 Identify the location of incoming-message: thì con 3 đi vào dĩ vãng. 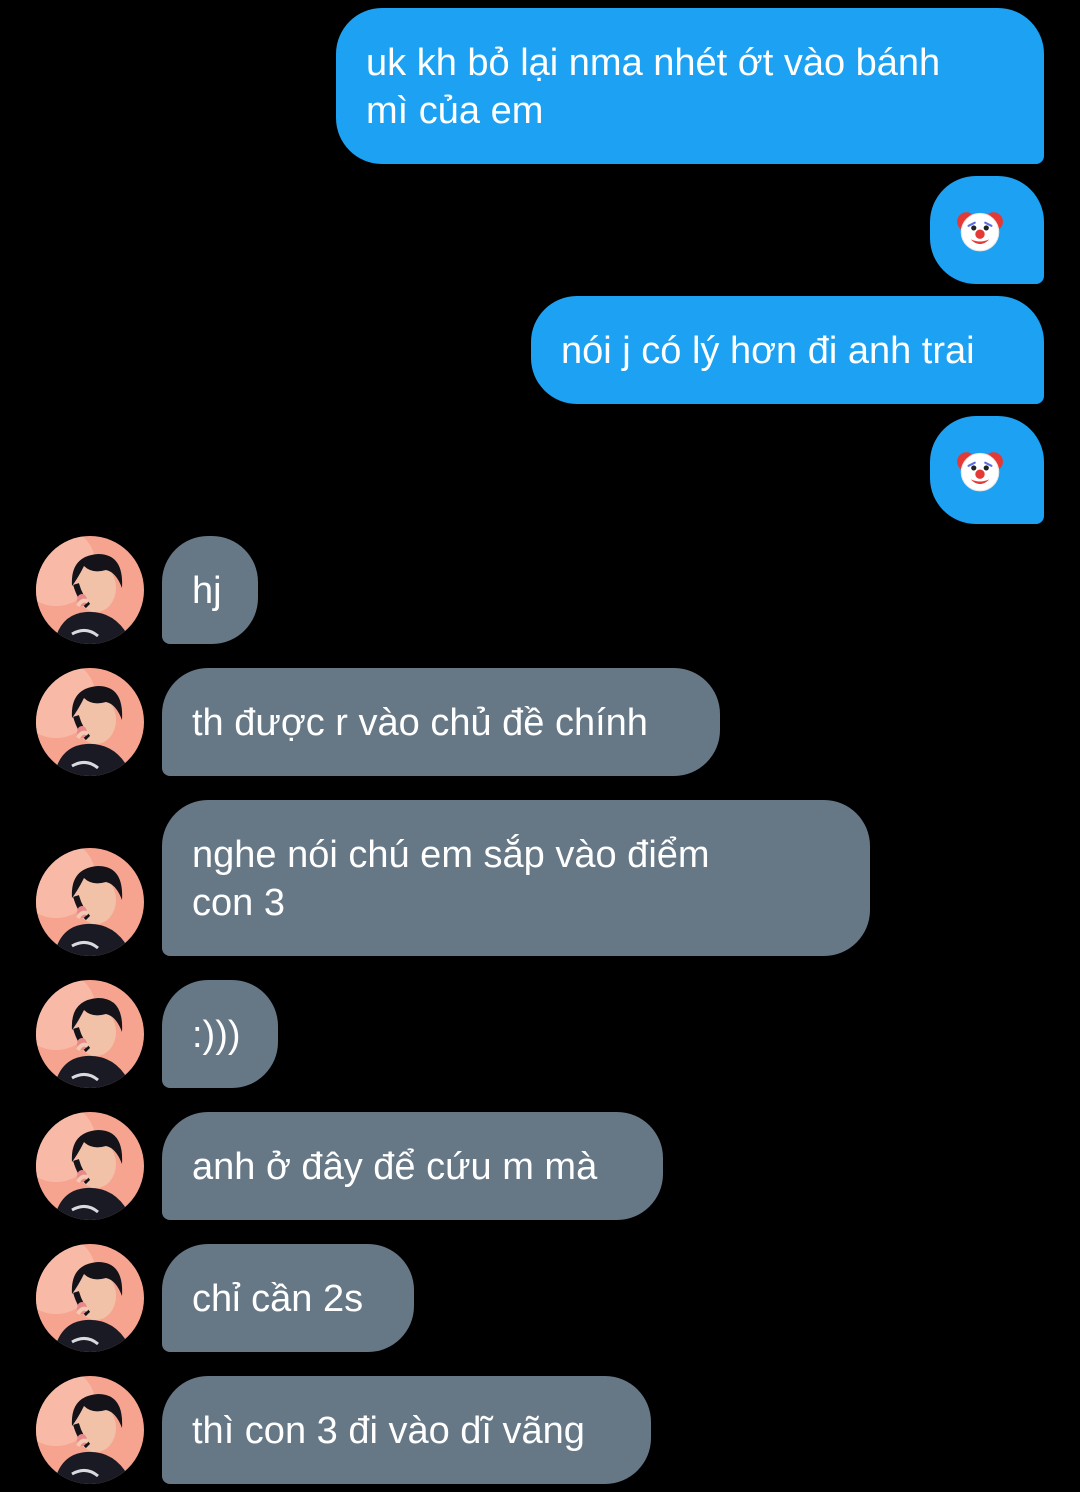
(406, 1430).